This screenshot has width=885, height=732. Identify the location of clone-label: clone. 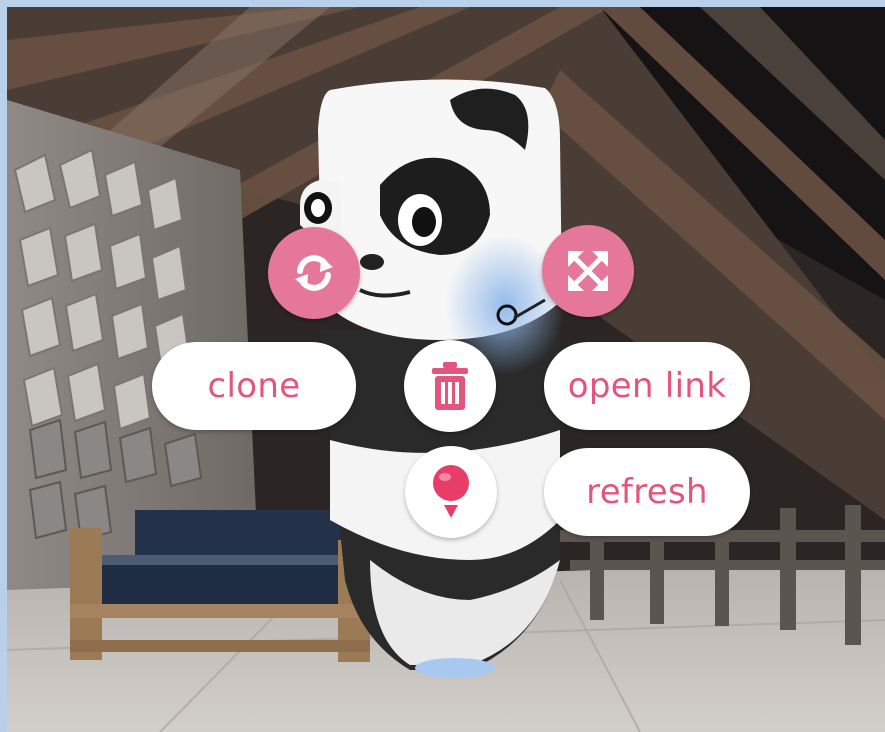
(254, 386).